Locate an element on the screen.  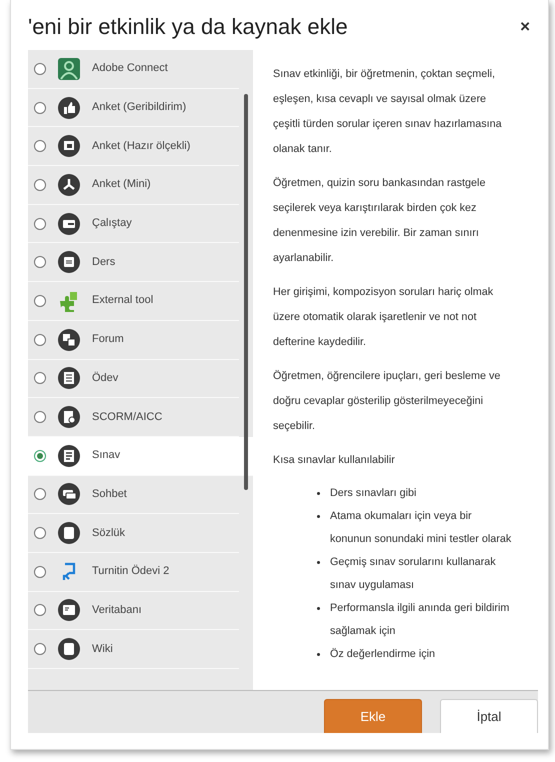
activity-option: Anket (Geribildirim) is located at coordinates (133, 108).